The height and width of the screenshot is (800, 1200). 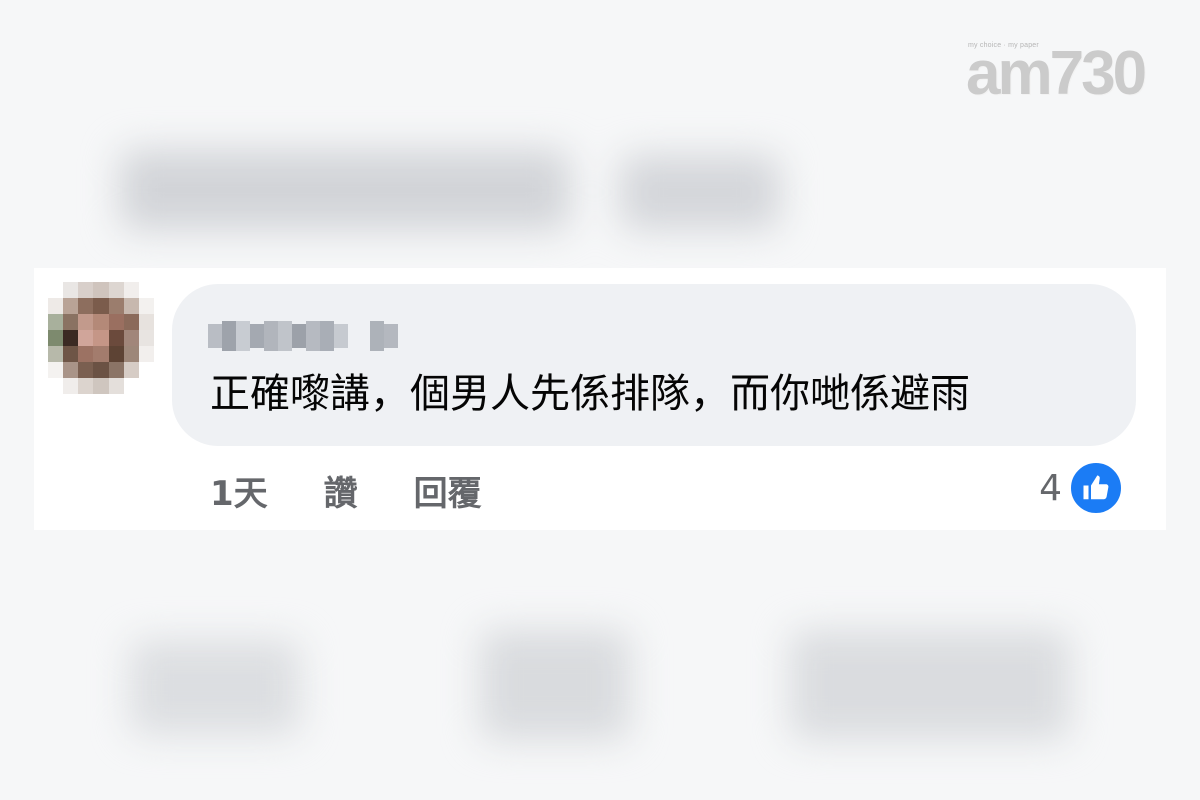 I want to click on reply-button: 回覆, so click(x=448, y=490).